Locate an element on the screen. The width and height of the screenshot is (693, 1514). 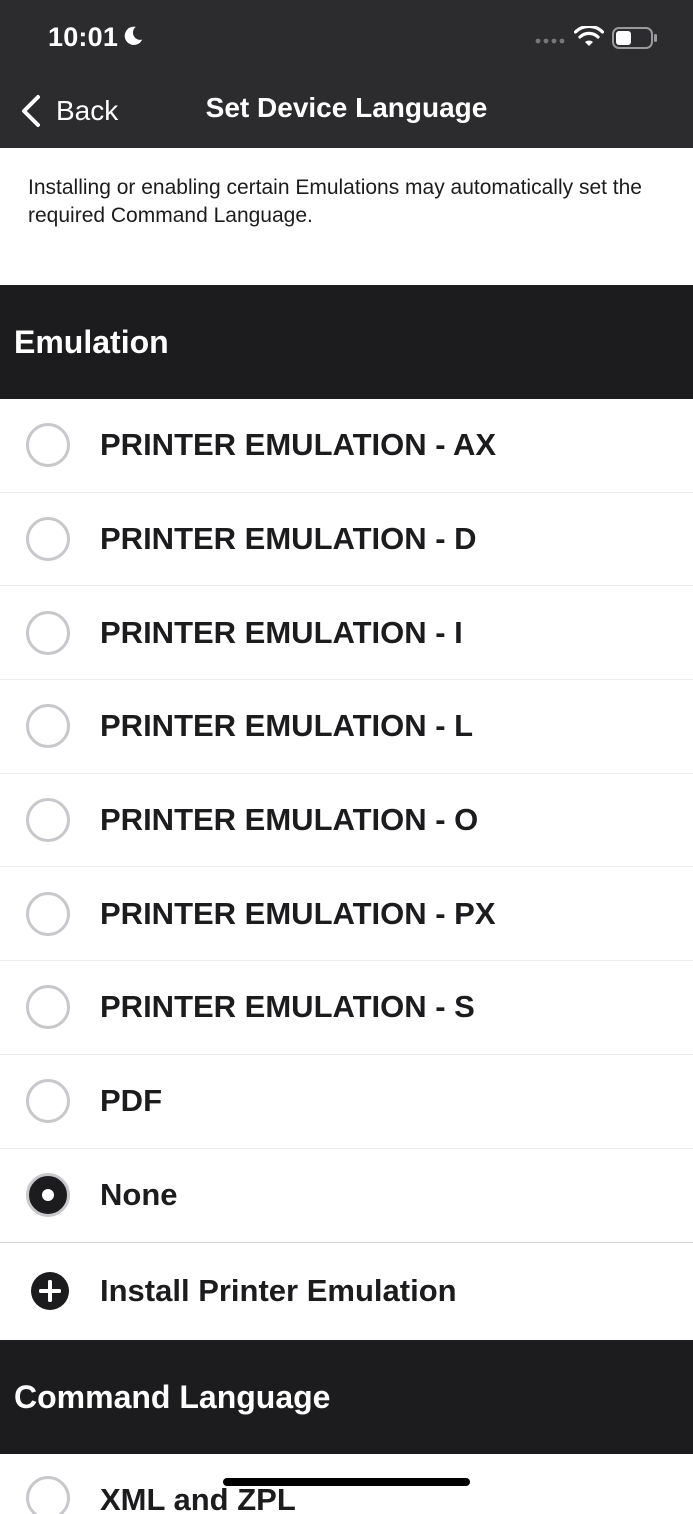
emulation-option-pdf: PDF is located at coordinates (346, 1102).